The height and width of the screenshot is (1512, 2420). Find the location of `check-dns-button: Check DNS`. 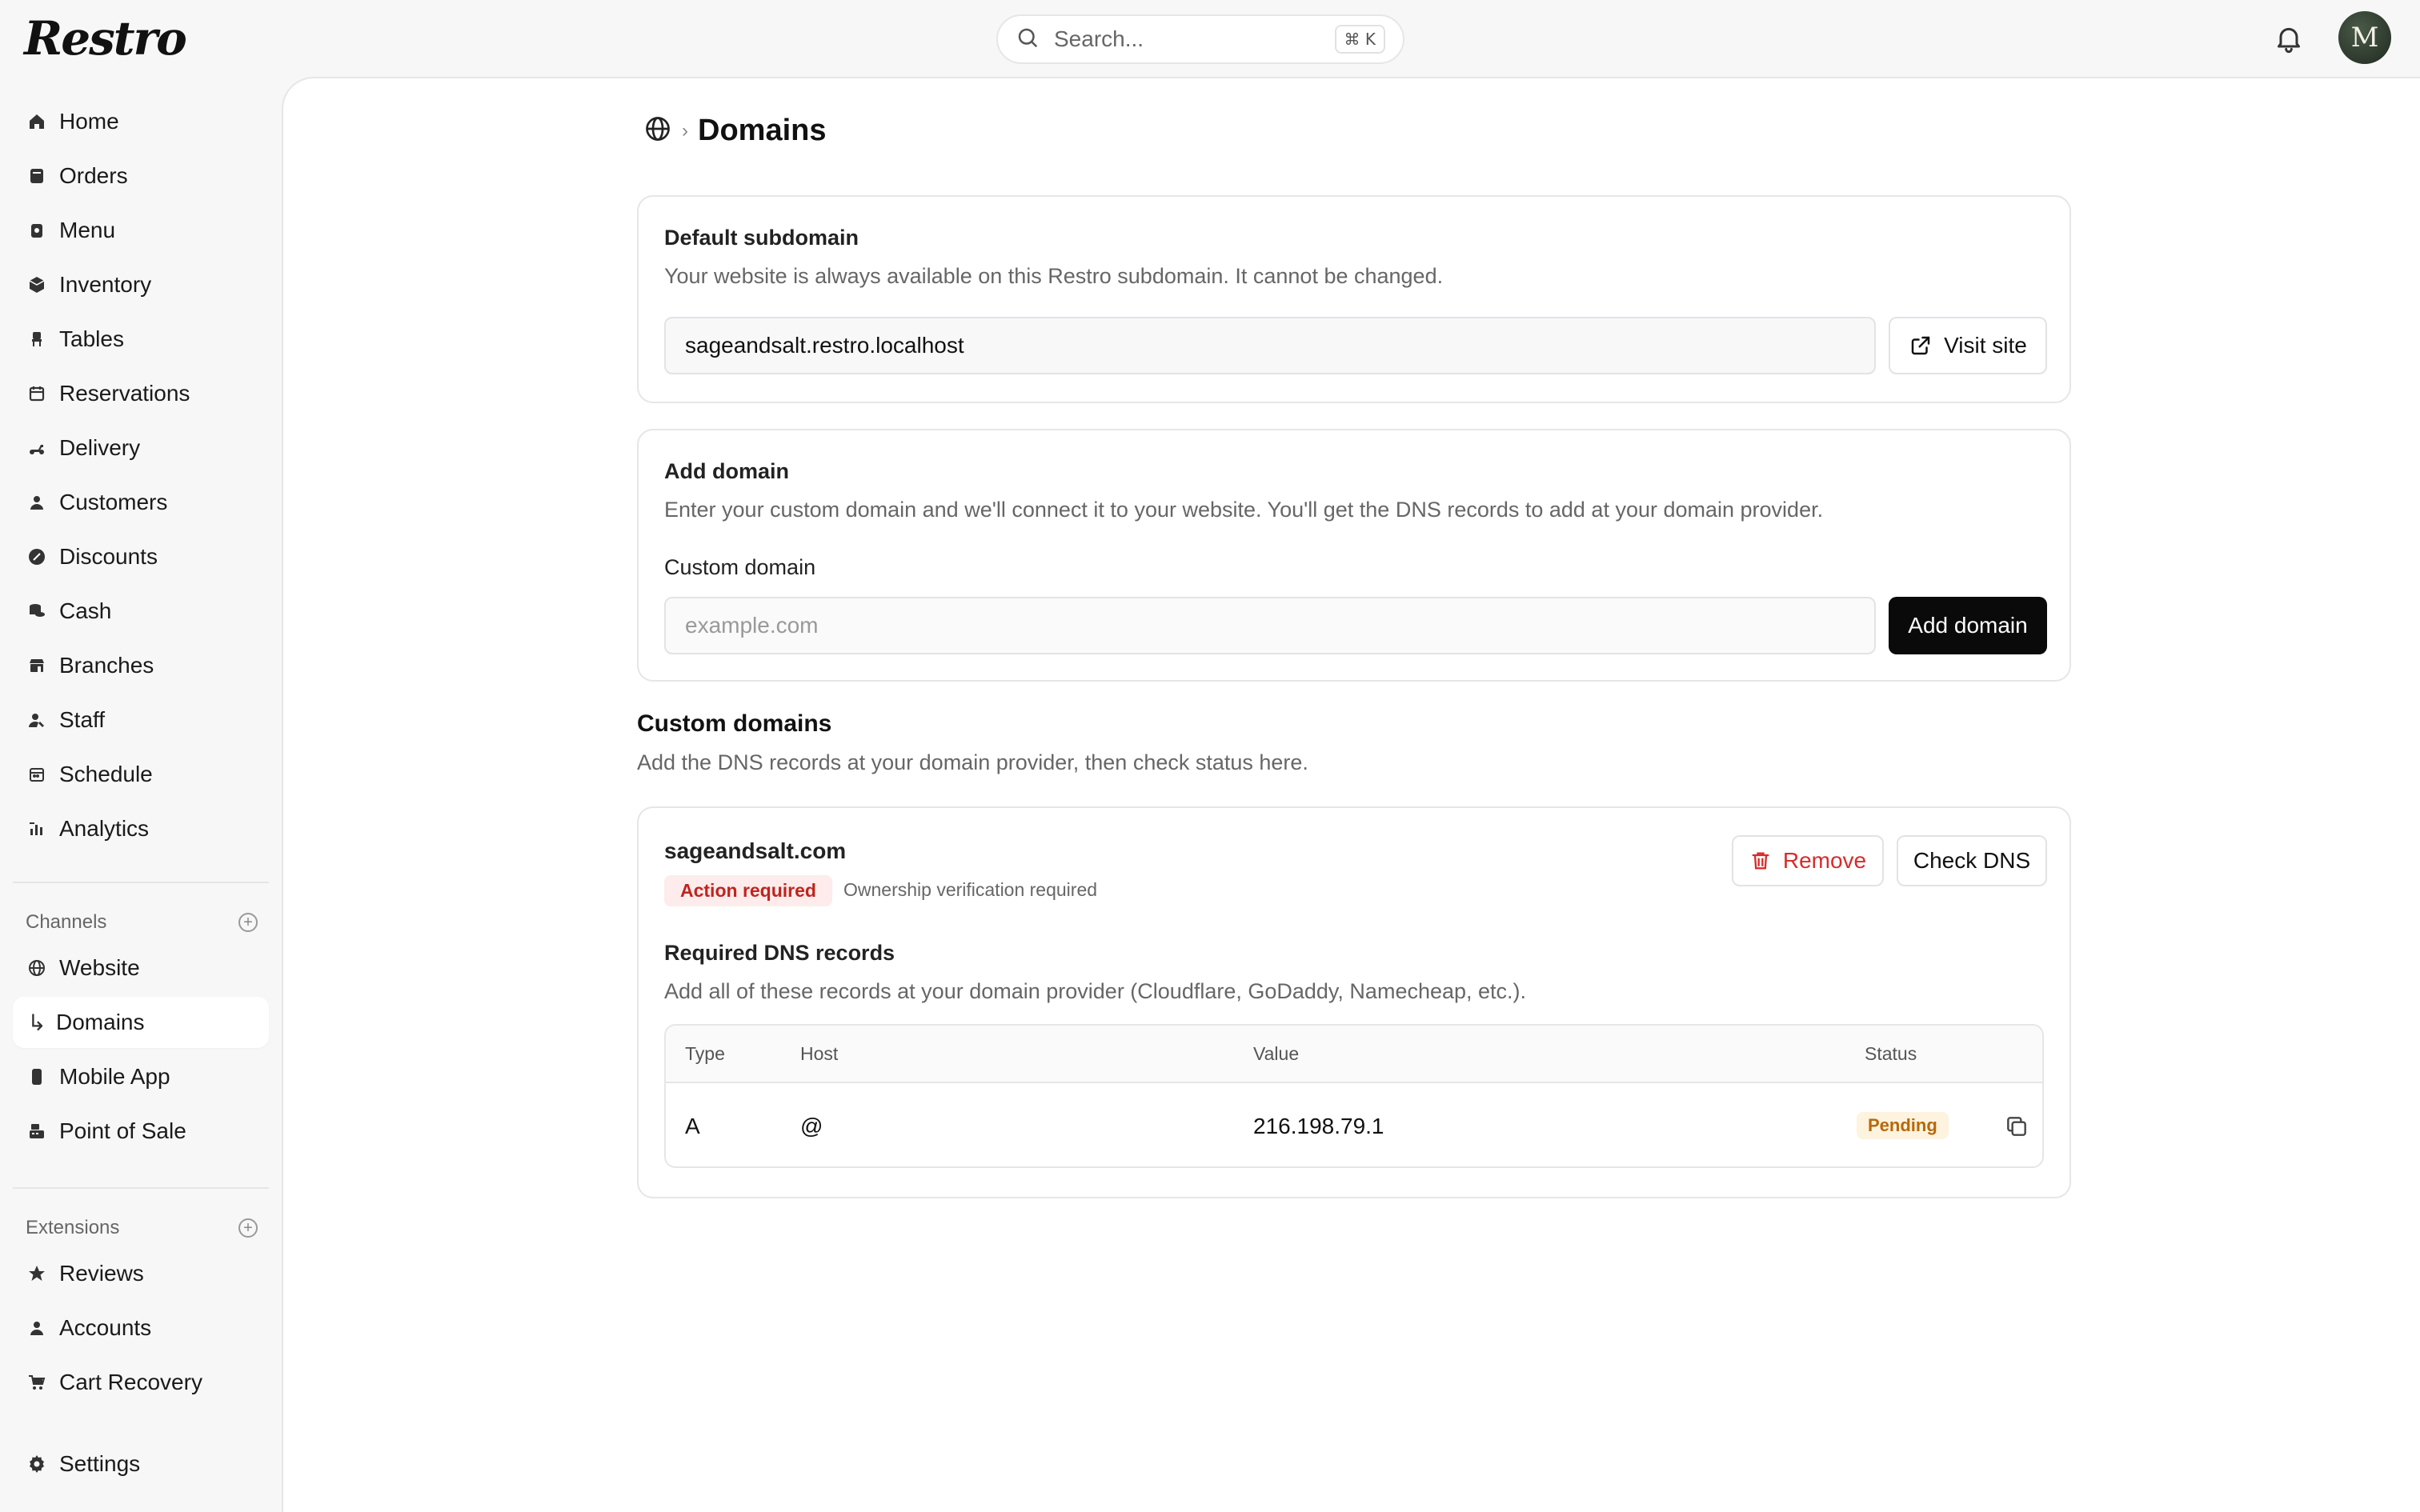

check-dns-button: Check DNS is located at coordinates (1972, 860).